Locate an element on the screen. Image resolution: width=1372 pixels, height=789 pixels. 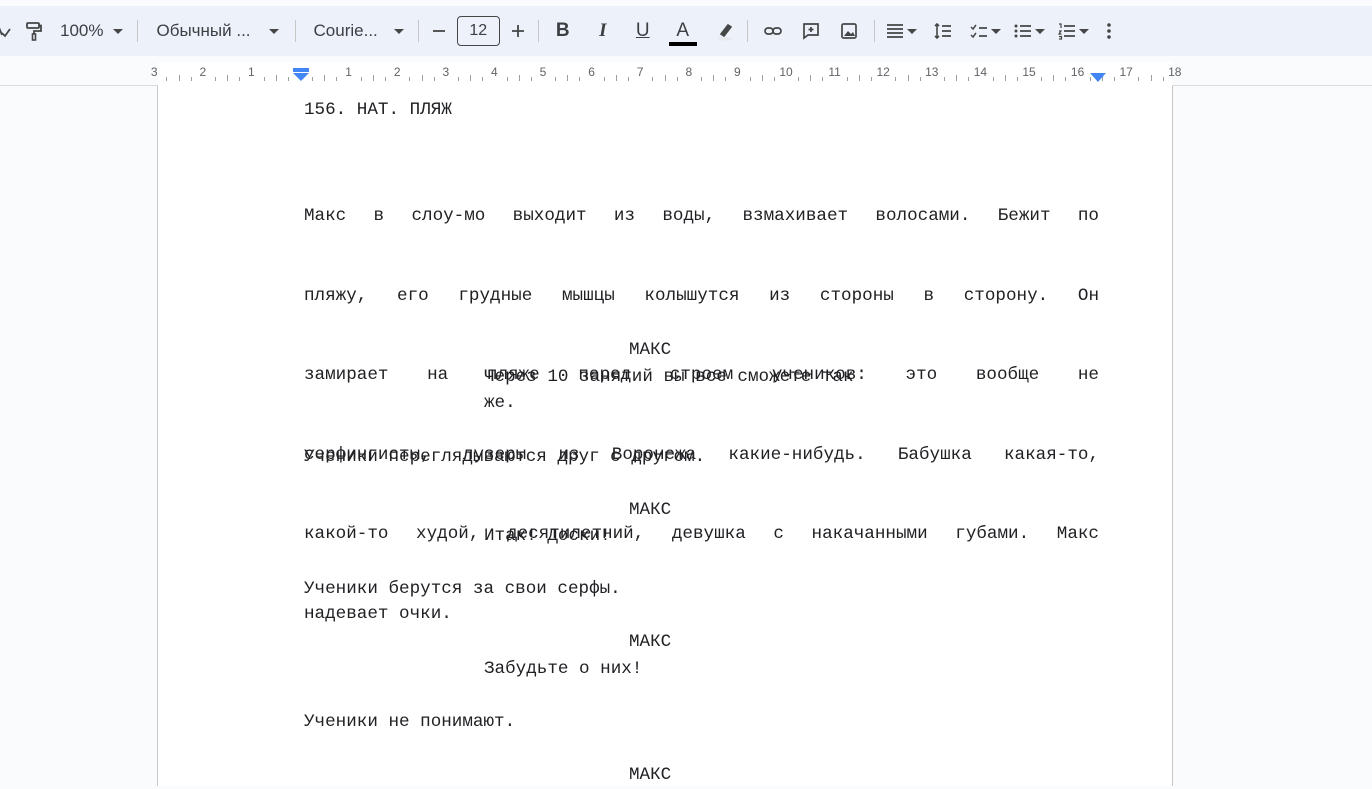
ruler-number: 17 is located at coordinates (1126, 72).